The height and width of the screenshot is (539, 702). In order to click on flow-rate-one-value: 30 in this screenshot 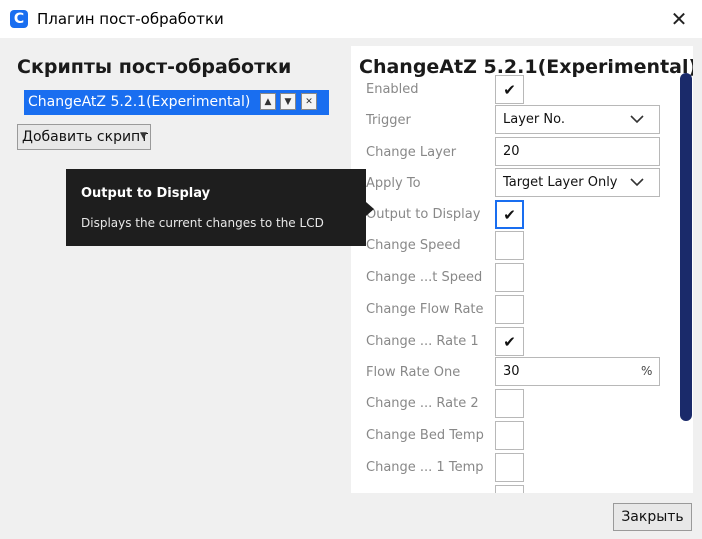, I will do `click(511, 371)`.